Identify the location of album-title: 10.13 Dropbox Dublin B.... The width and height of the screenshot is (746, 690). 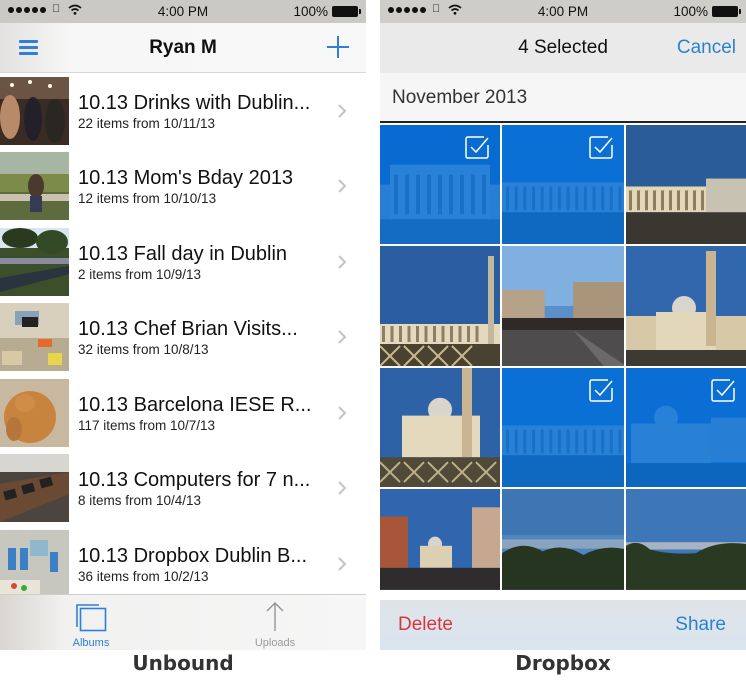
(193, 555).